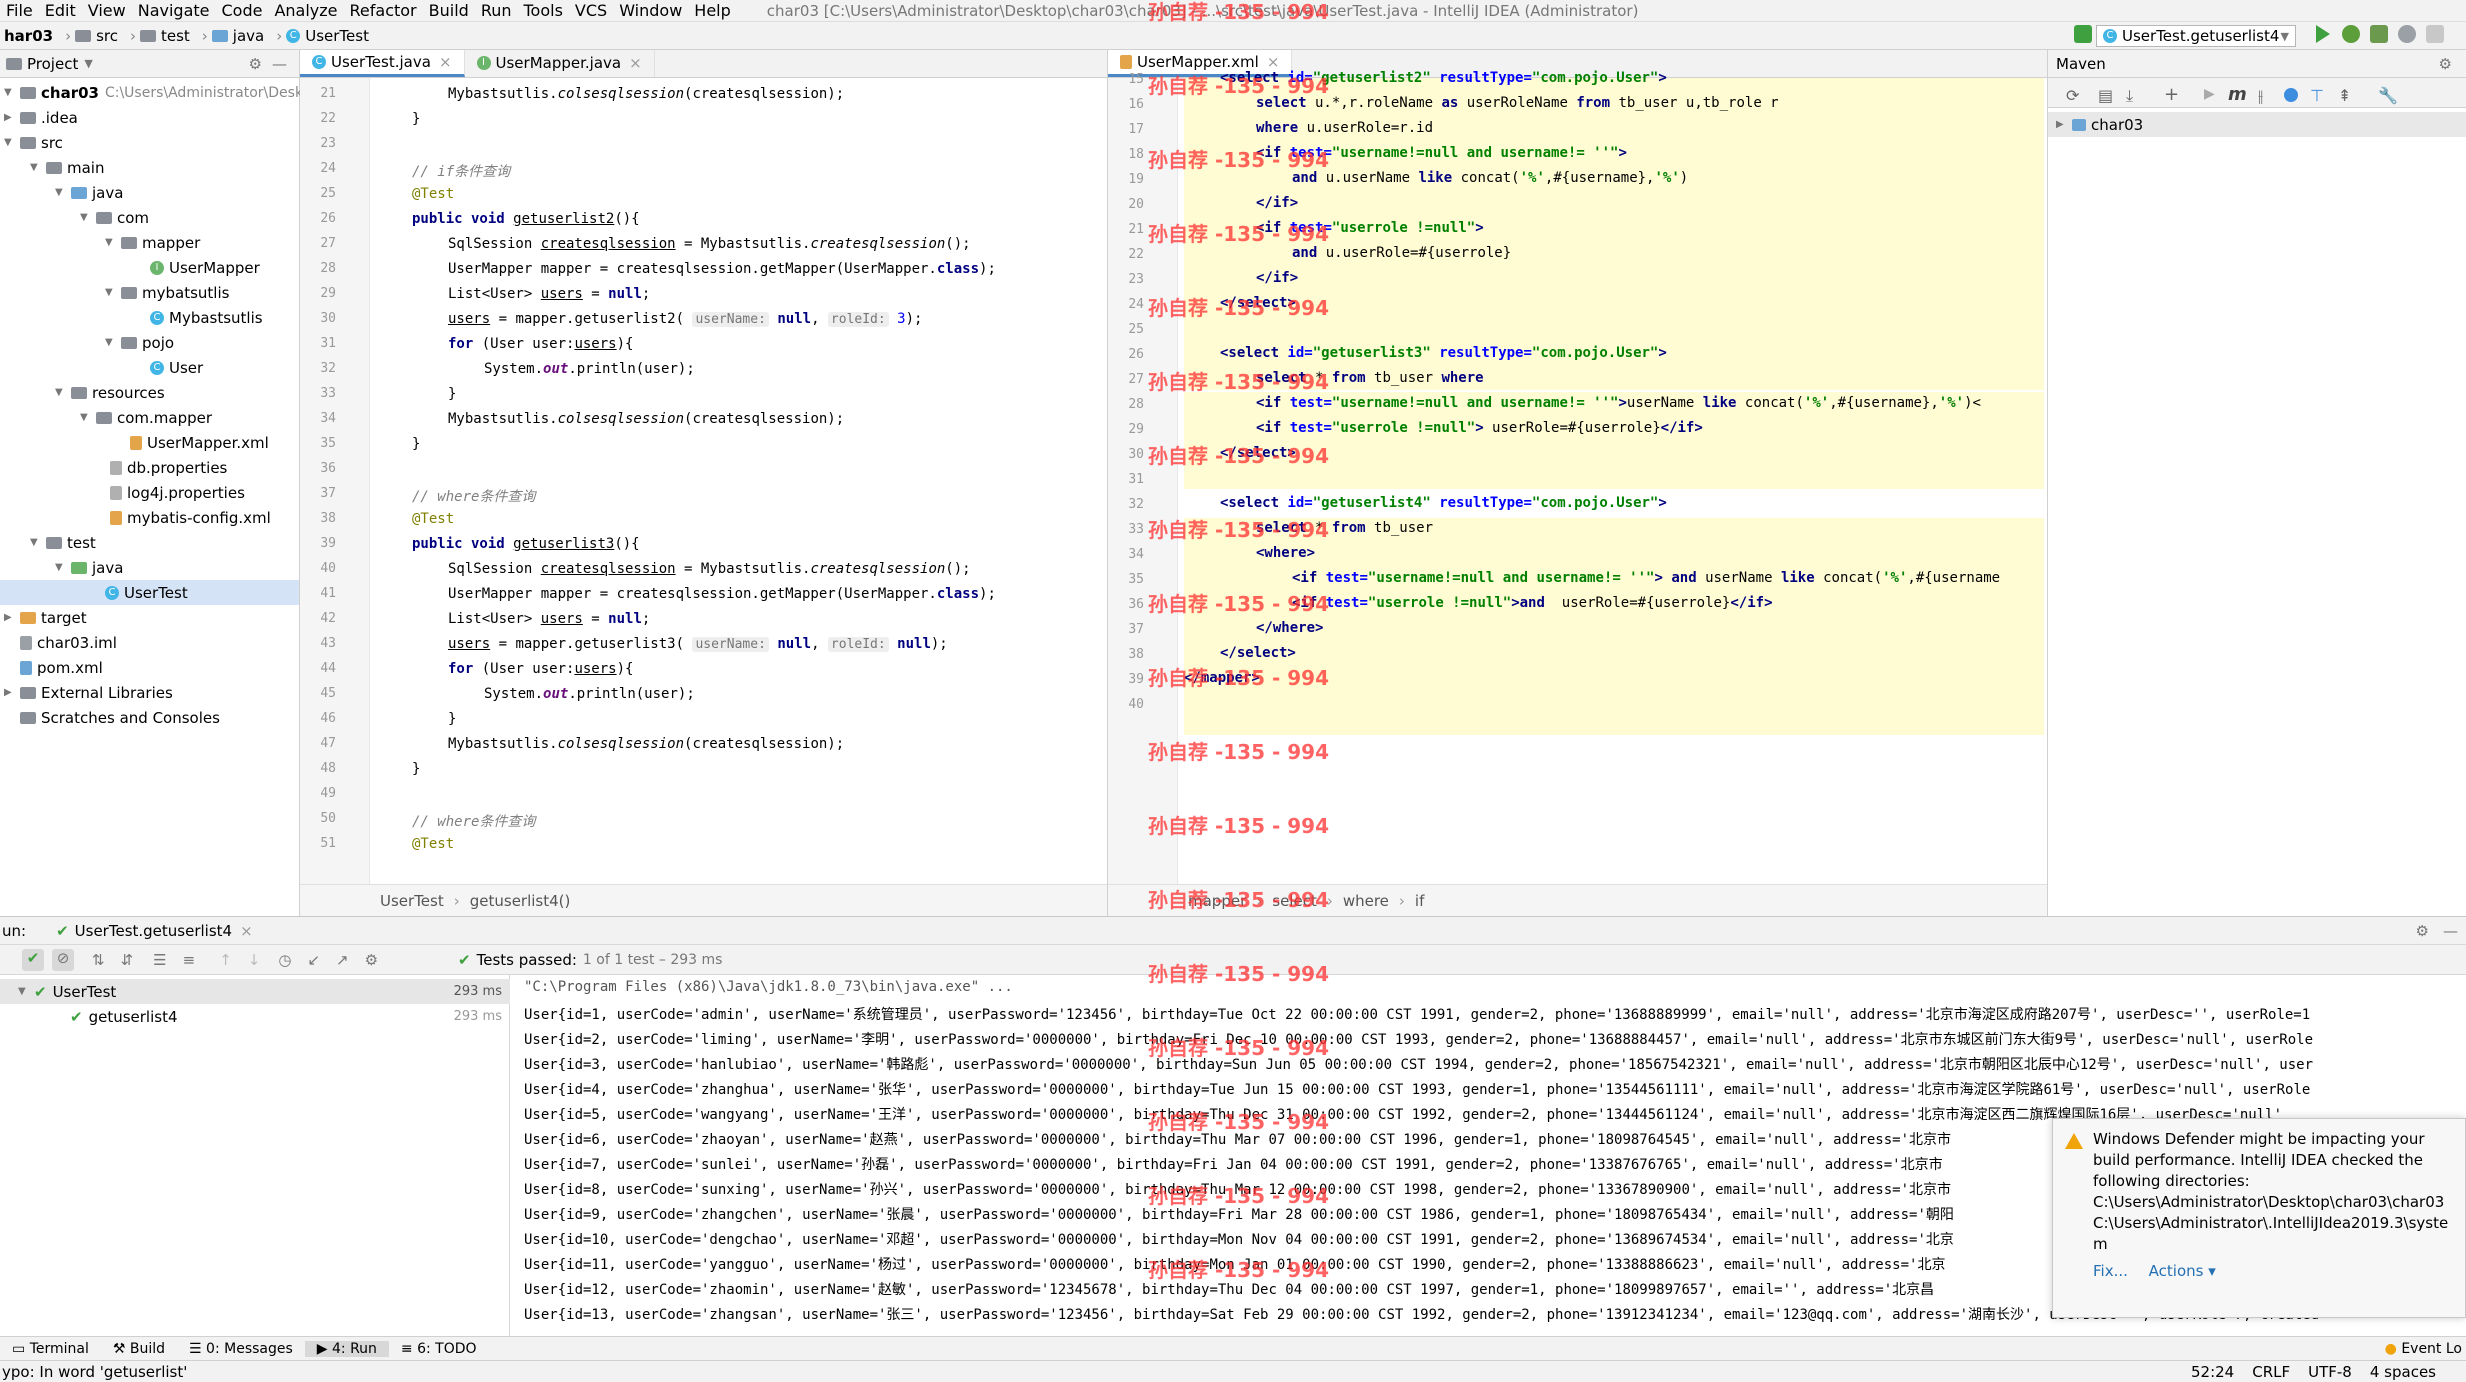 This screenshot has width=2466, height=1382. Describe the element at coordinates (412, 901) in the screenshot. I see `breadcrumb-class: UserTest` at that location.